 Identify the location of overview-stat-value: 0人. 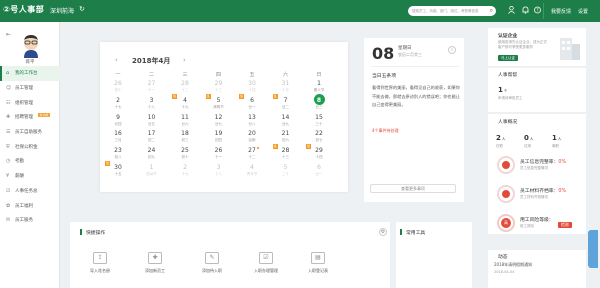
(528, 138).